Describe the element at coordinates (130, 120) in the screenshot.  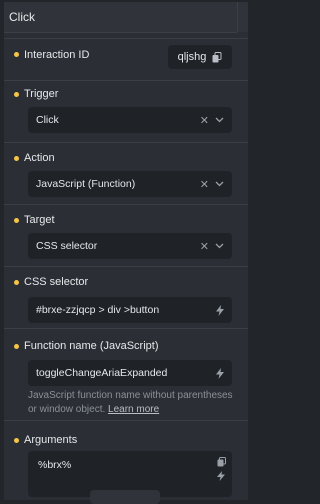
I see `trigger-select: Click ✕` at that location.